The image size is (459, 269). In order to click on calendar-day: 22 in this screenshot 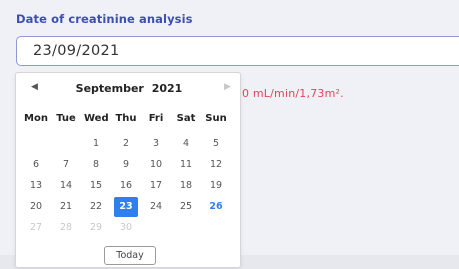, I will do `click(96, 207)`.